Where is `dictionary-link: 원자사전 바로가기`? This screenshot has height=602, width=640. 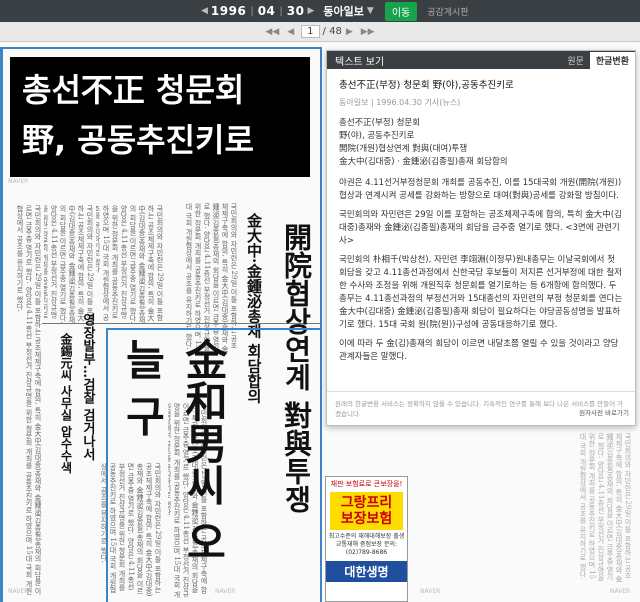 dictionary-link: 원자사전 바로가기 is located at coordinates (604, 412).